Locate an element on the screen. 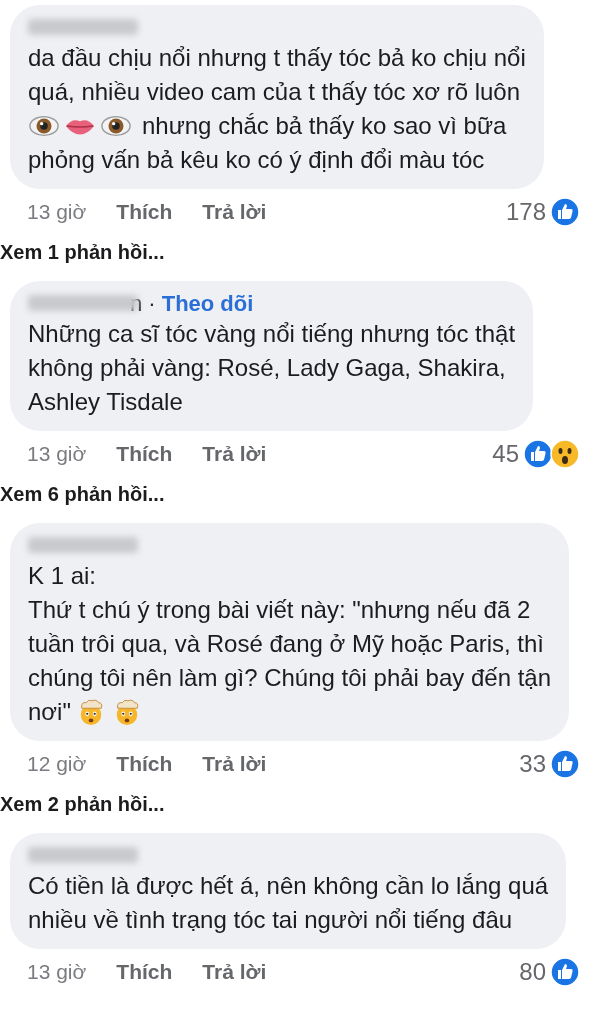 Image resolution: width=596 pixels, height=1024 pixels. comment-text: tuần trôi qua, và Rosé đang ở Mỹ hoặc Paris, thì is located at coordinates (286, 644).